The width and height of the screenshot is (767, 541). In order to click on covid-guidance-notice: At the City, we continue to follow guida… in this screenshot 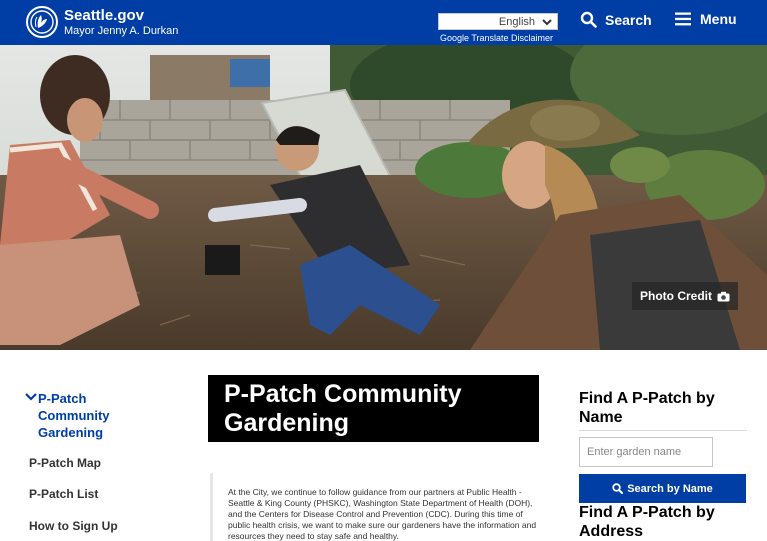, I will do `click(374, 507)`.